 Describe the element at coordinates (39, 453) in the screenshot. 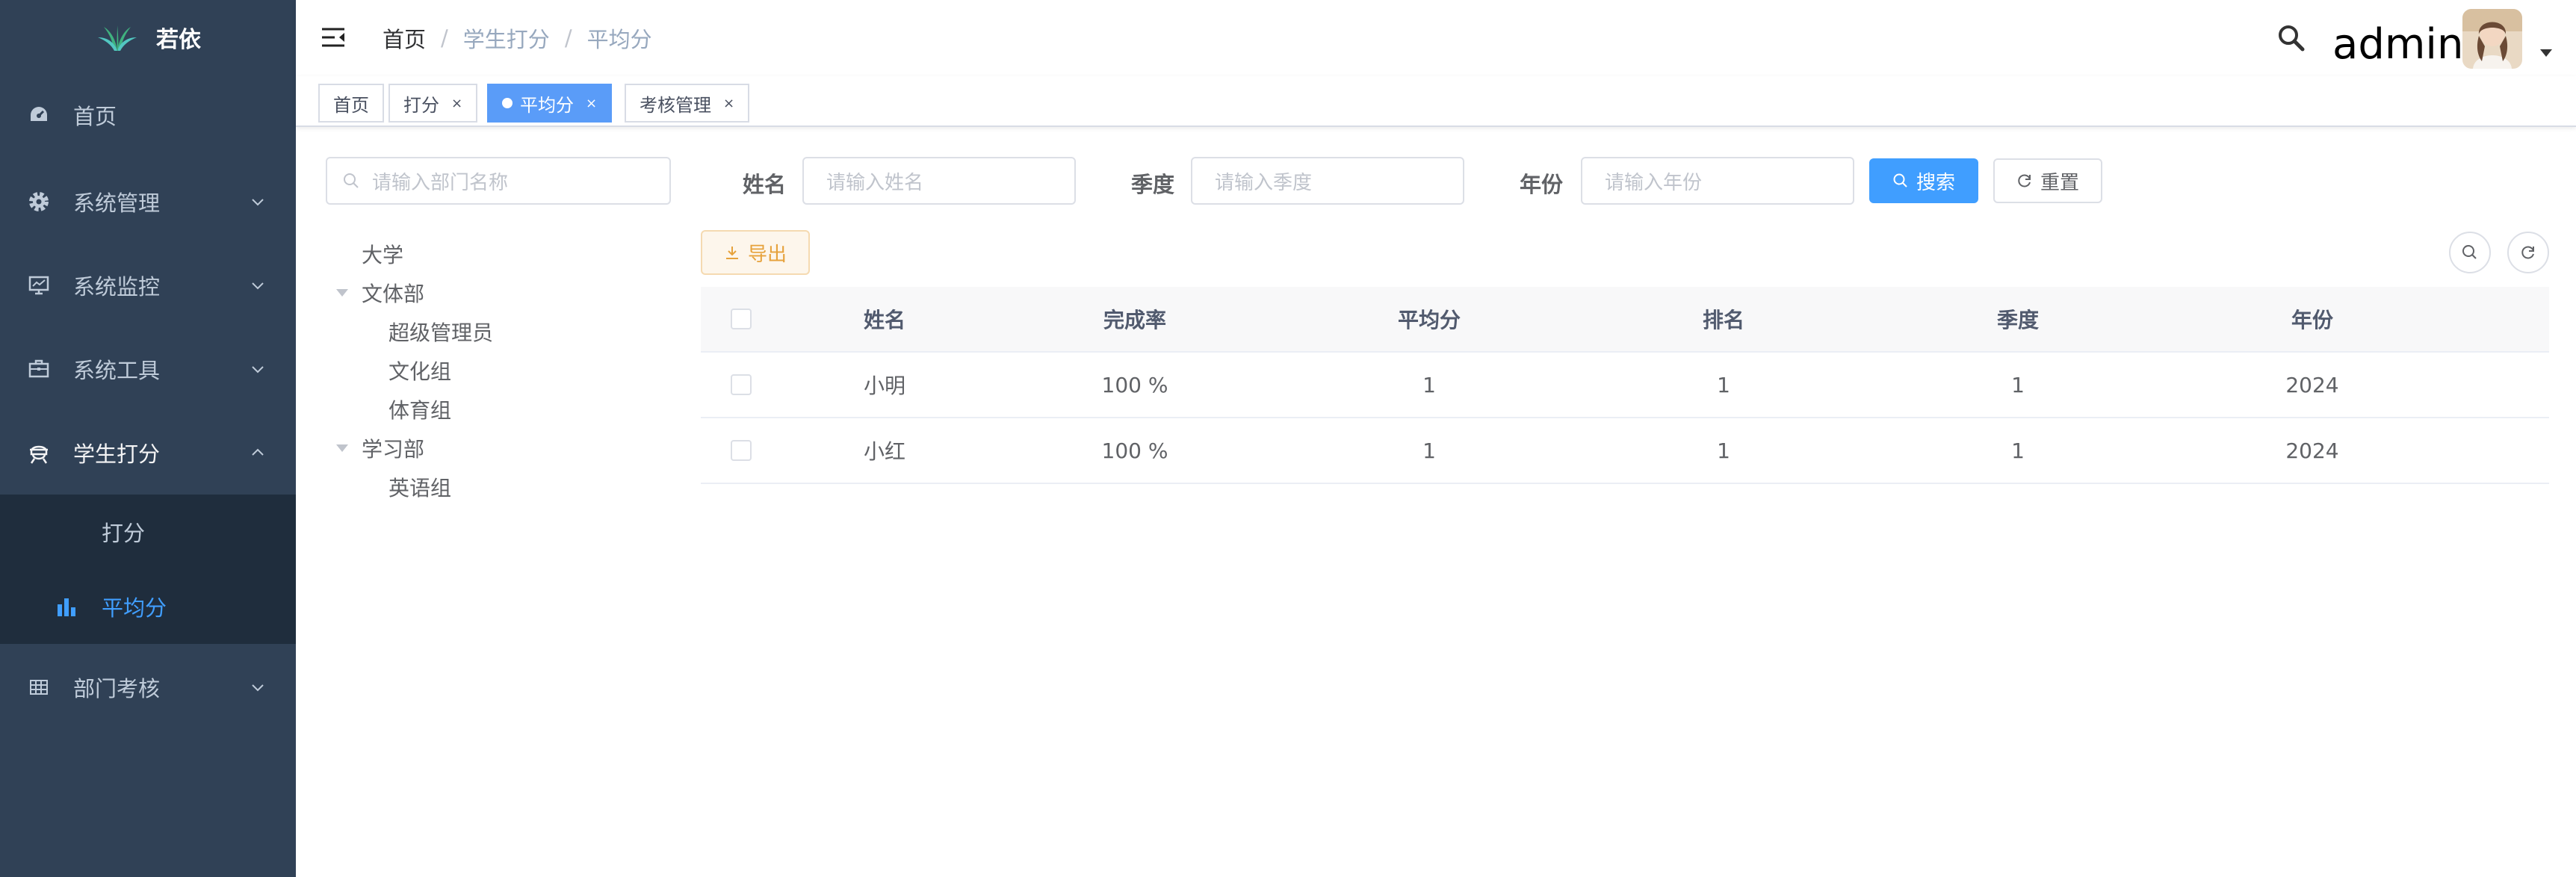

I see `student-icon` at that location.